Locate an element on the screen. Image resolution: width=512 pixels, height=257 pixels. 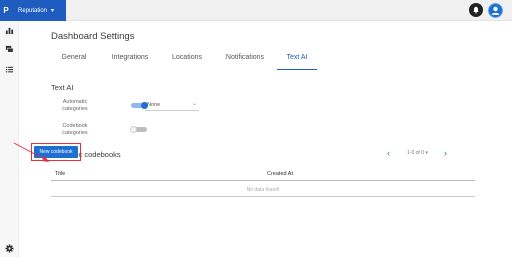
tab-text-ai: Text AI is located at coordinates (297, 61).